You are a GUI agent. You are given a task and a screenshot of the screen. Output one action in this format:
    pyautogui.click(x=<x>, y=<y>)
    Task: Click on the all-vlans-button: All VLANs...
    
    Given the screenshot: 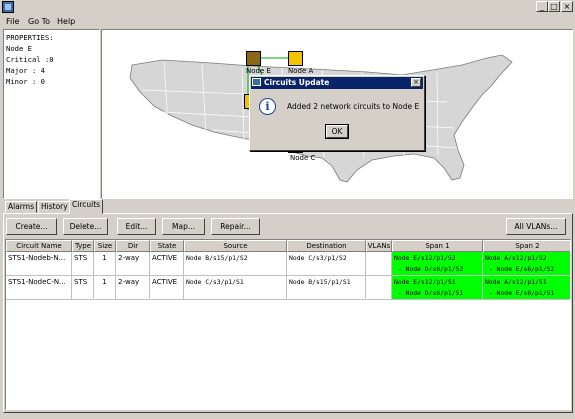 What is the action you would take?
    pyautogui.click(x=536, y=226)
    